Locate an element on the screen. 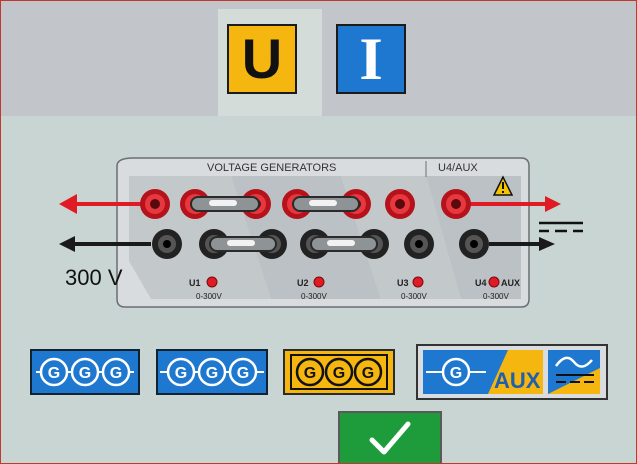  red-arrow-right-icon is located at coordinates (553, 204).